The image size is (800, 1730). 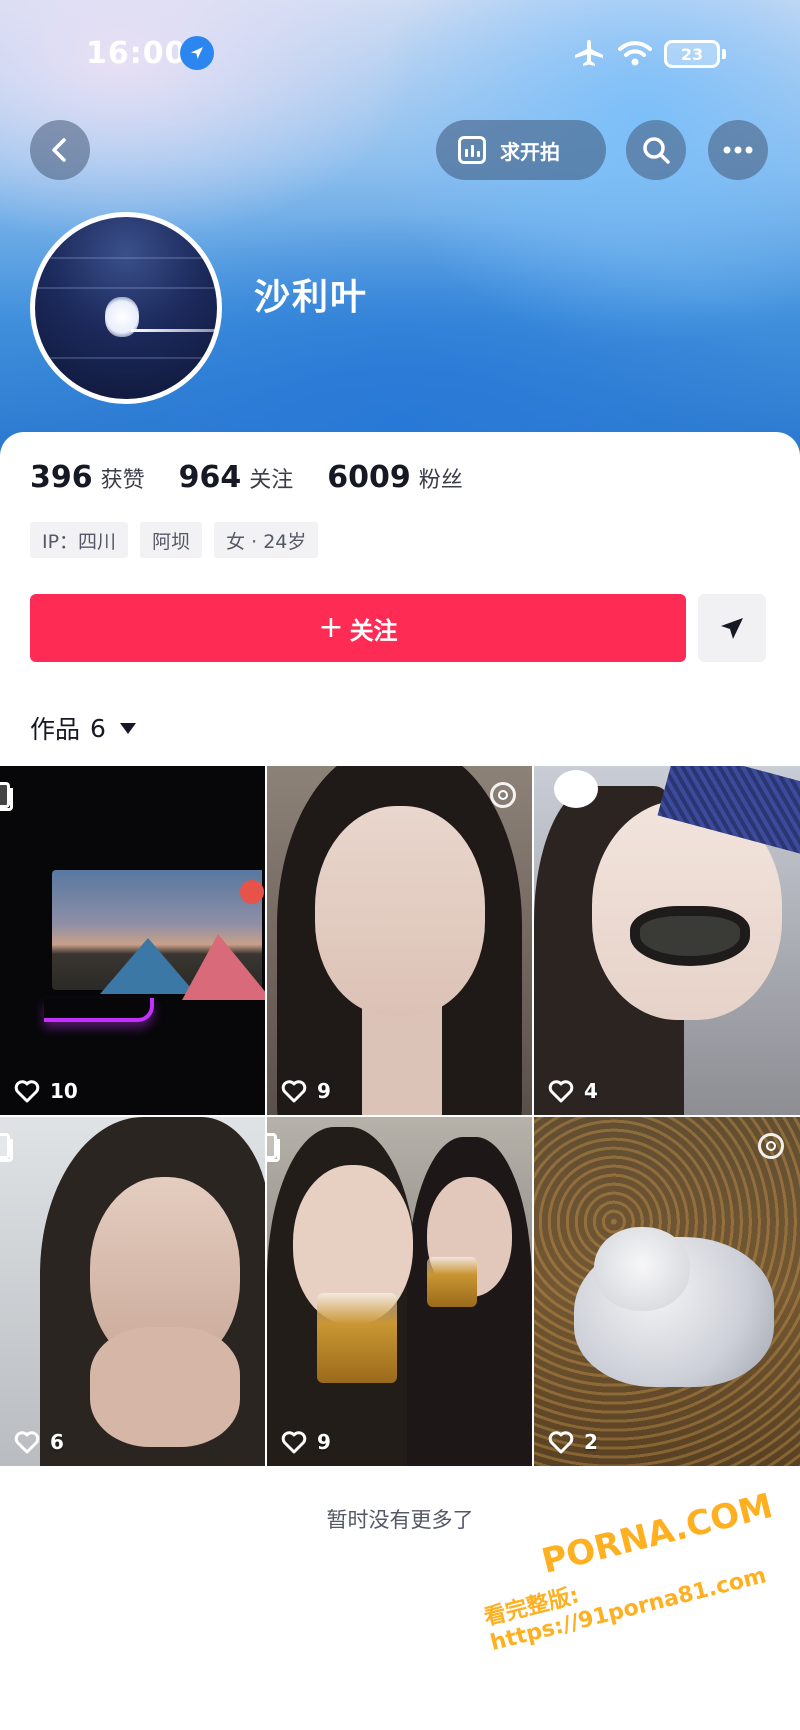 What do you see at coordinates (126, 308) in the screenshot?
I see `avatar` at bounding box center [126, 308].